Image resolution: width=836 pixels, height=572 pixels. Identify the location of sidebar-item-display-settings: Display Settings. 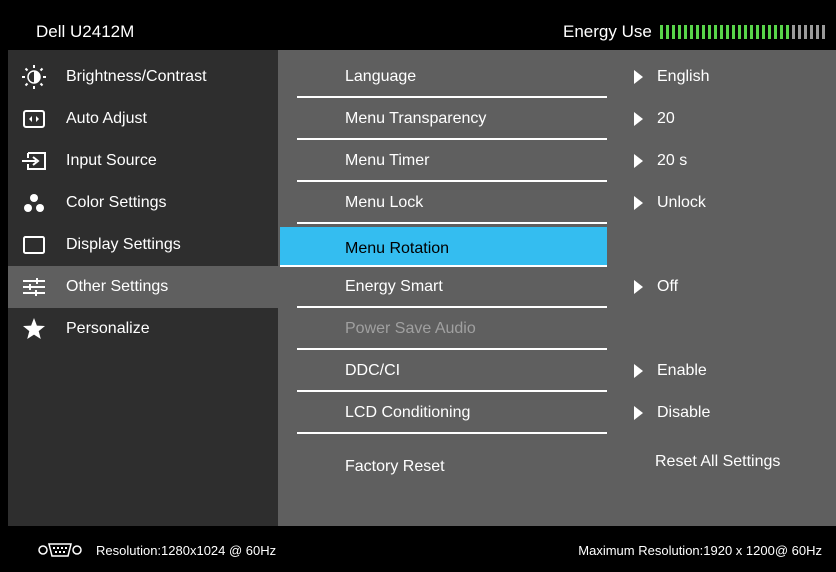
(143, 245).